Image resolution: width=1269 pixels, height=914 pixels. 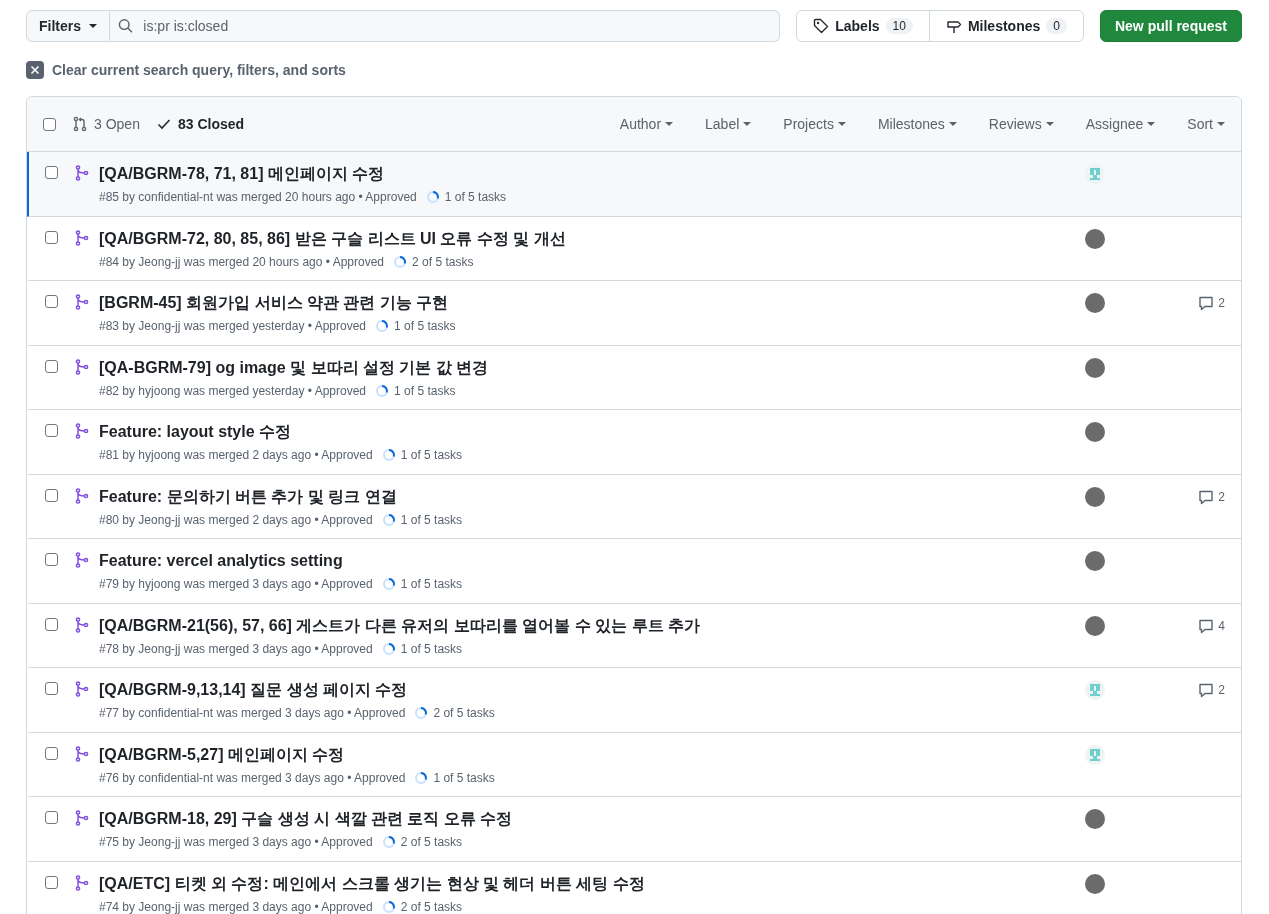 I want to click on pull-request-title: [QA/BGRM-72, 80, 85, 86] 받은 구슬 리스트 UI 오류 수정 및 개선, so click(x=332, y=238).